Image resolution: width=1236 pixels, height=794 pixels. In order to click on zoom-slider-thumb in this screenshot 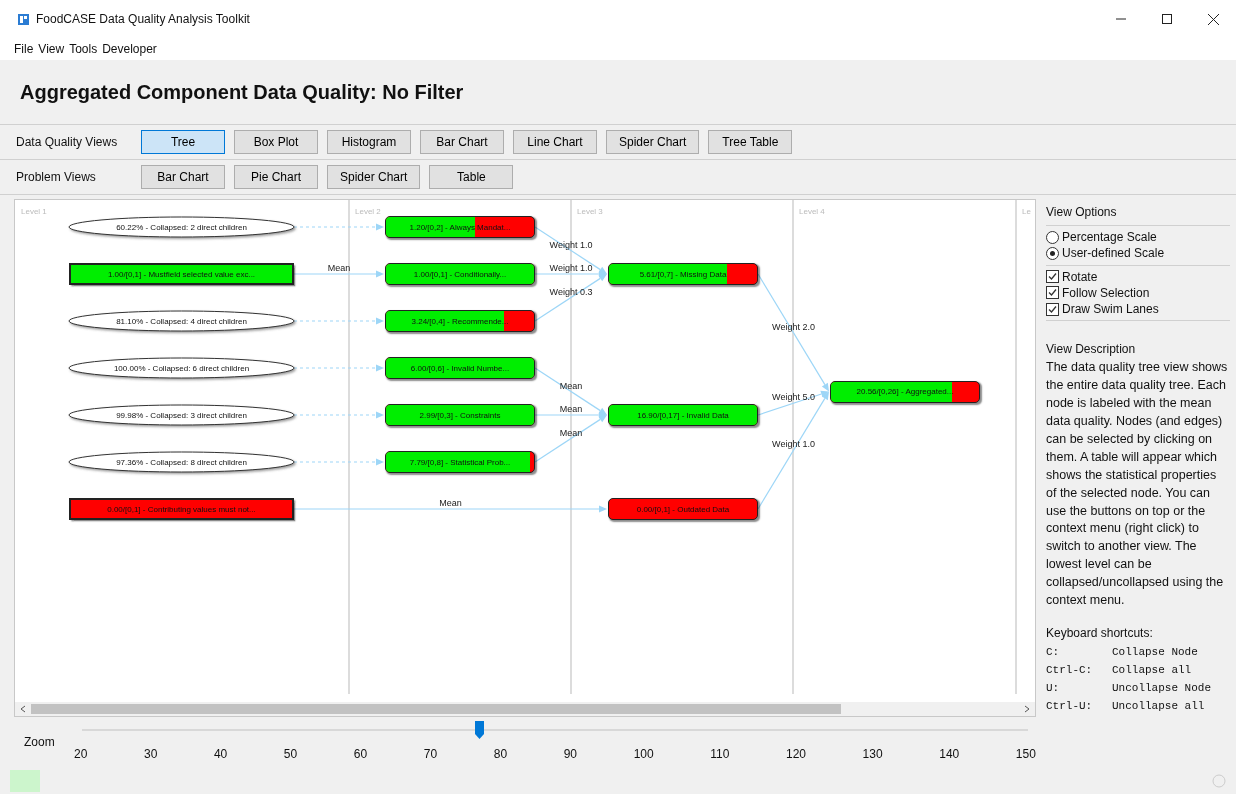, I will do `click(480, 730)`.